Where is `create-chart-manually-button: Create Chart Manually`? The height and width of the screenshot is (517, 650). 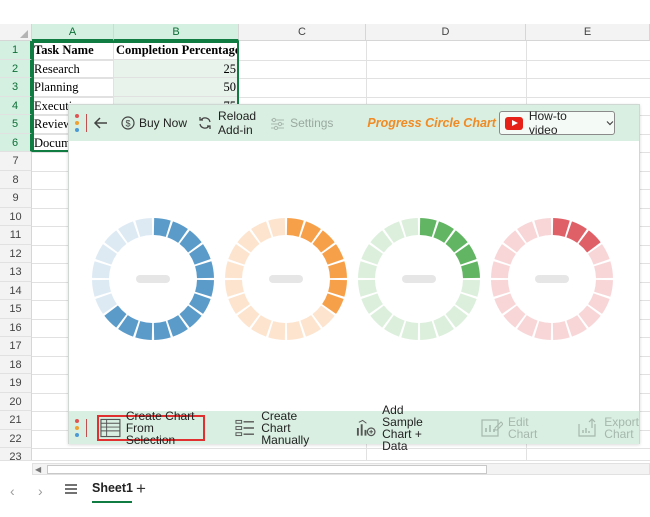
create-chart-manually-button: Create Chart Manually is located at coordinates (280, 428).